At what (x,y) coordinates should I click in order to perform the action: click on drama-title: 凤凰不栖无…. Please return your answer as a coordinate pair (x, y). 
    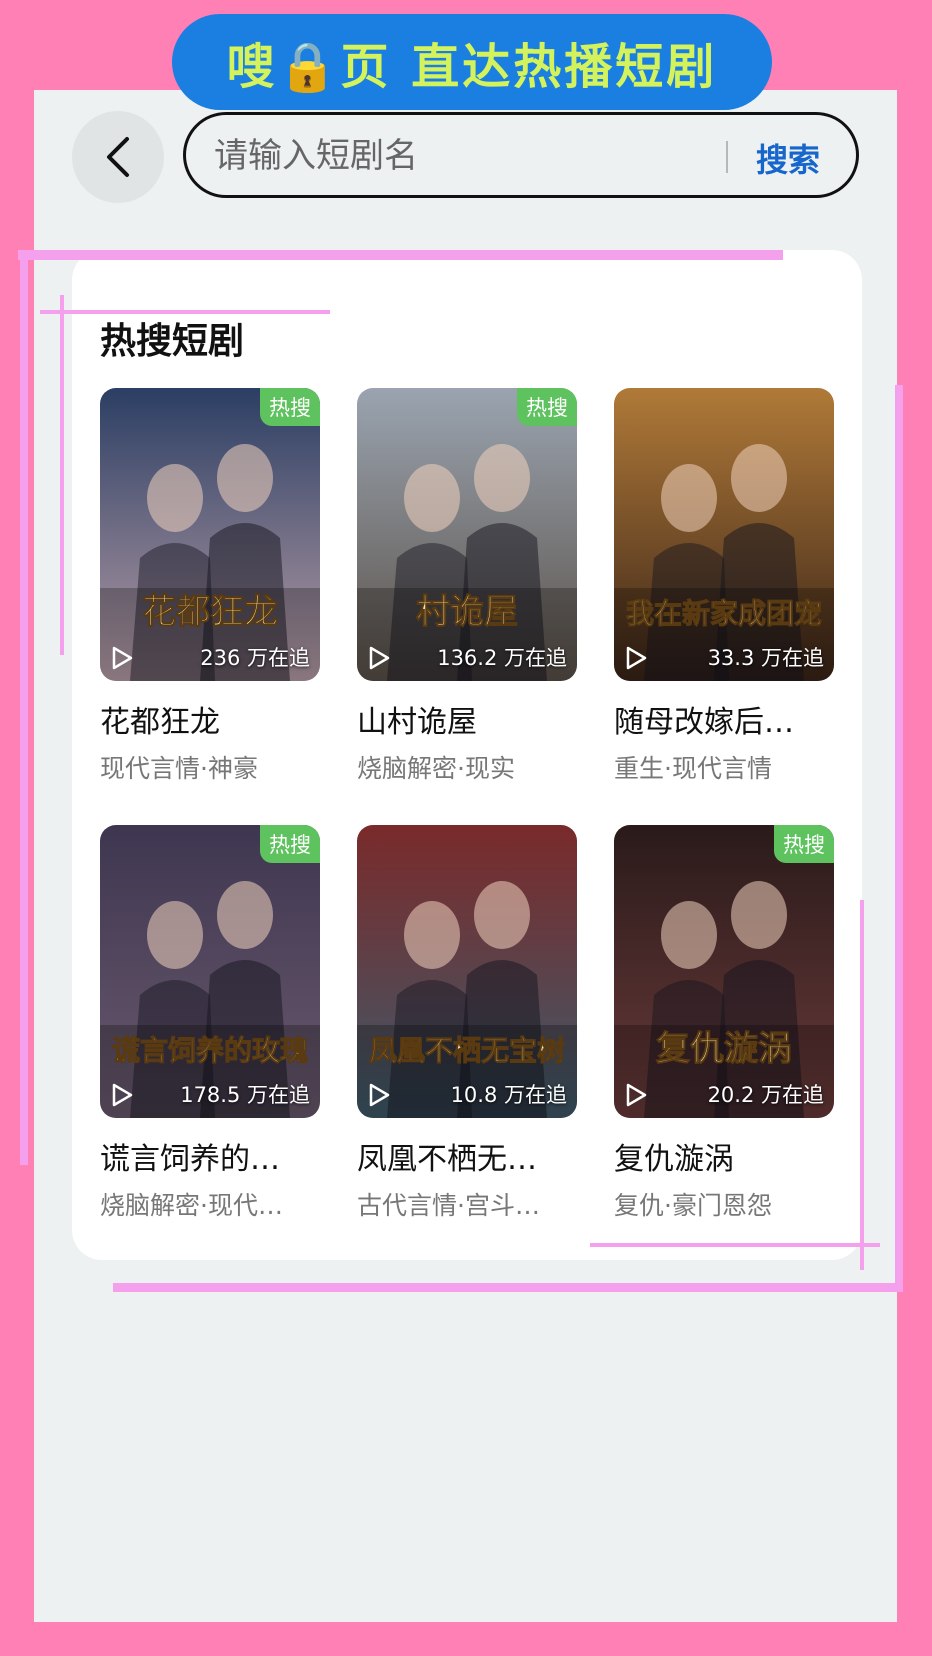
    Looking at the image, I should click on (467, 1156).